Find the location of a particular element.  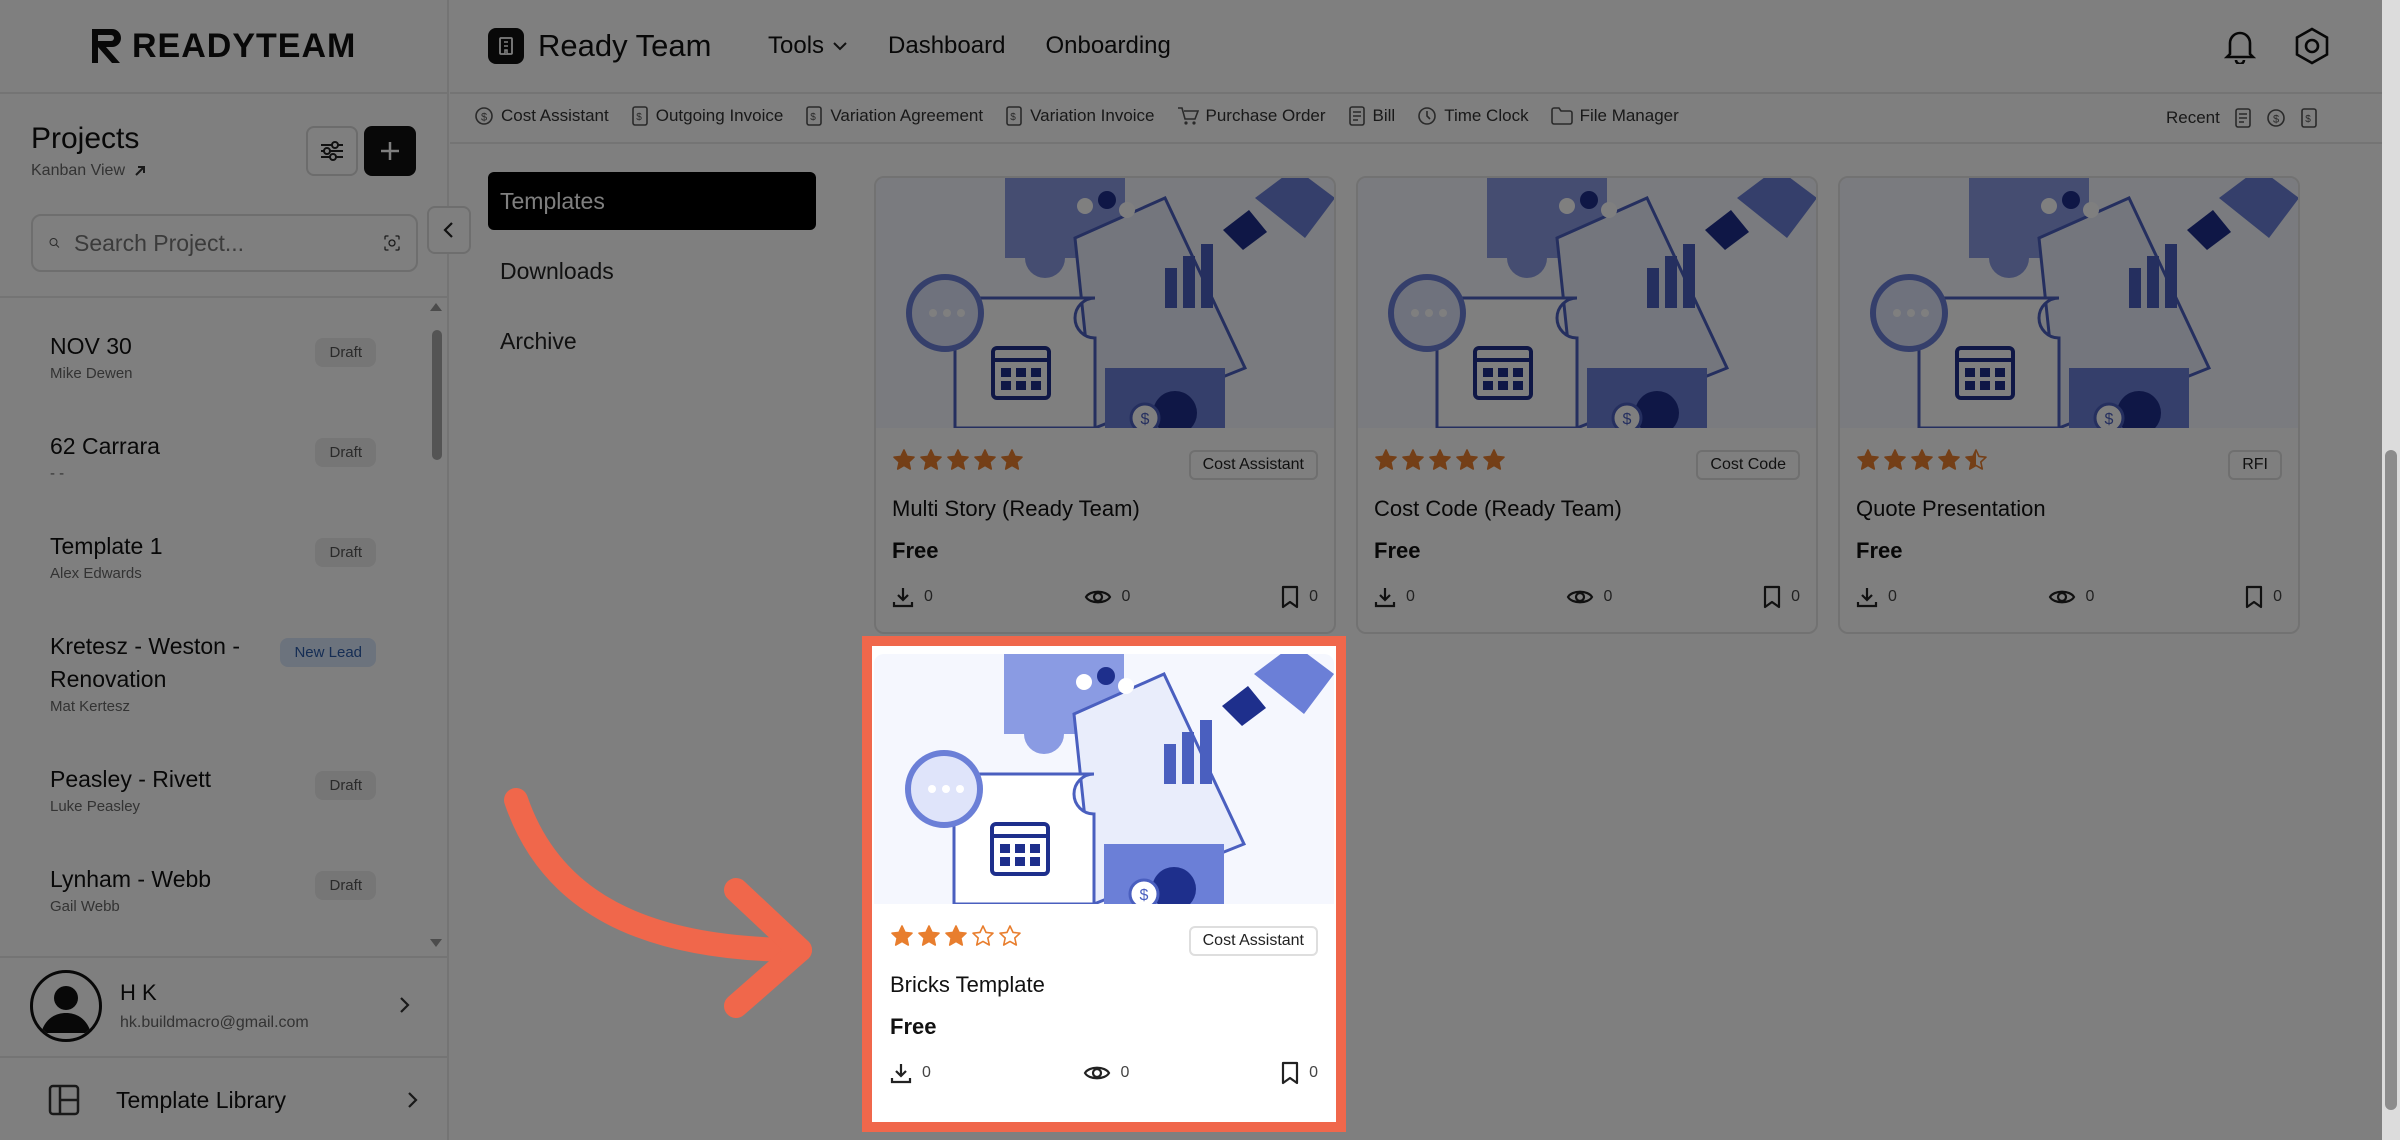

pointer-arrow-icon is located at coordinates (658, 903).